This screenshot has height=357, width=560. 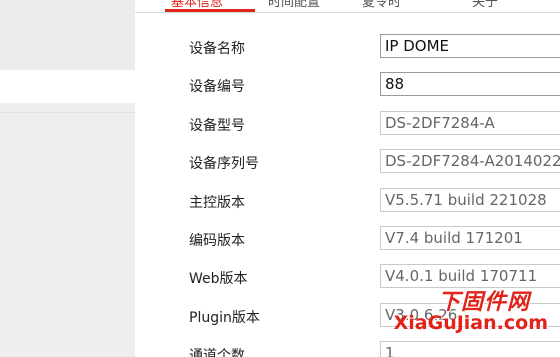 What do you see at coordinates (224, 164) in the screenshot?
I see `serial-number-label: 设备序列号` at bounding box center [224, 164].